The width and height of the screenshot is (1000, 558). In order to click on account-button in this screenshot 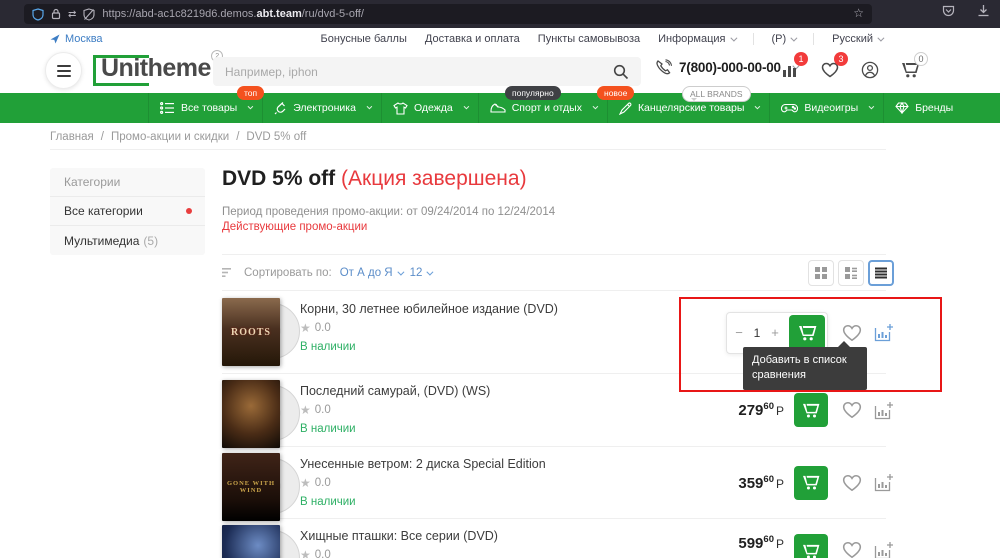, I will do `click(870, 70)`.